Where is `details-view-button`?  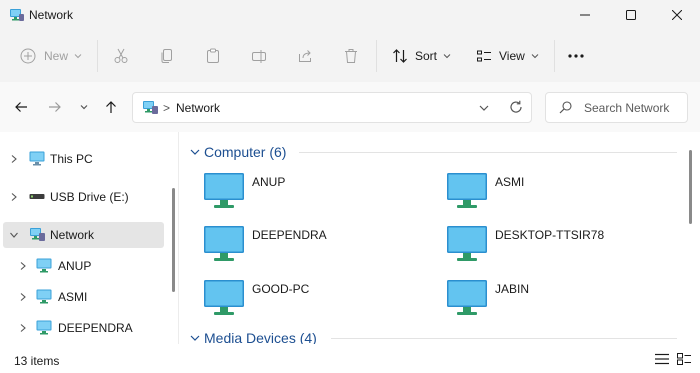 details-view-button is located at coordinates (662, 360).